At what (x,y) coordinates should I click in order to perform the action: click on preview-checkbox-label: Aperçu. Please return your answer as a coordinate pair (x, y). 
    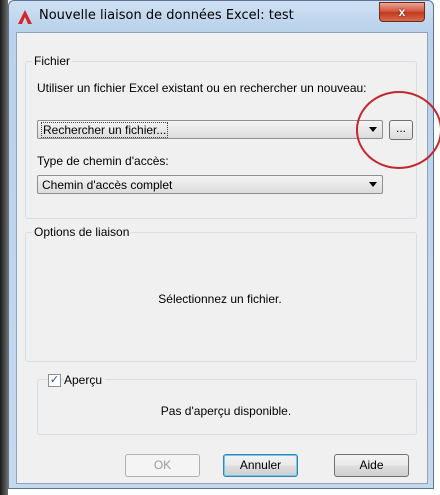
    Looking at the image, I should click on (85, 380).